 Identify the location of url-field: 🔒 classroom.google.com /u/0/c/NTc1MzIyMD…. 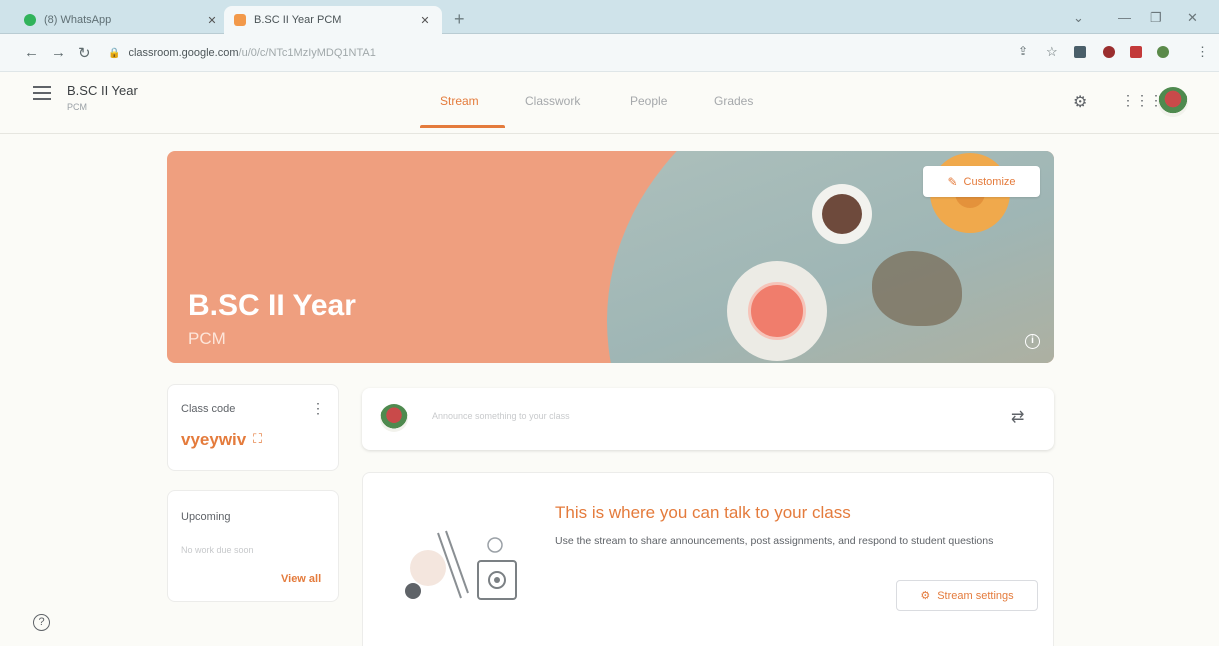
(558, 53).